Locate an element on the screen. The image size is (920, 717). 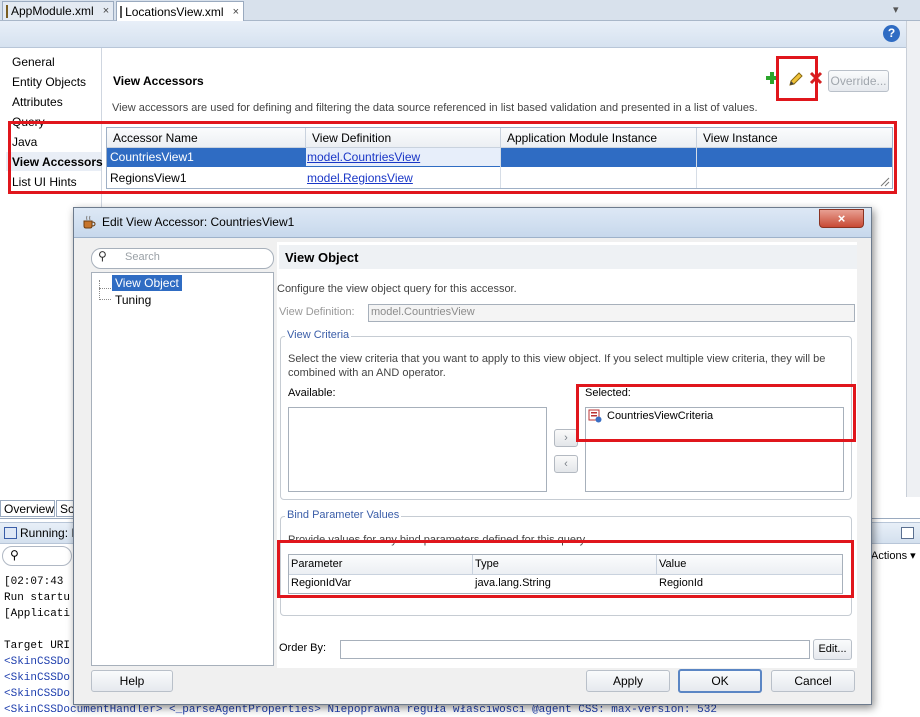
bind-parameters-group-label: Bind Parameter Values is located at coordinates (343, 515).